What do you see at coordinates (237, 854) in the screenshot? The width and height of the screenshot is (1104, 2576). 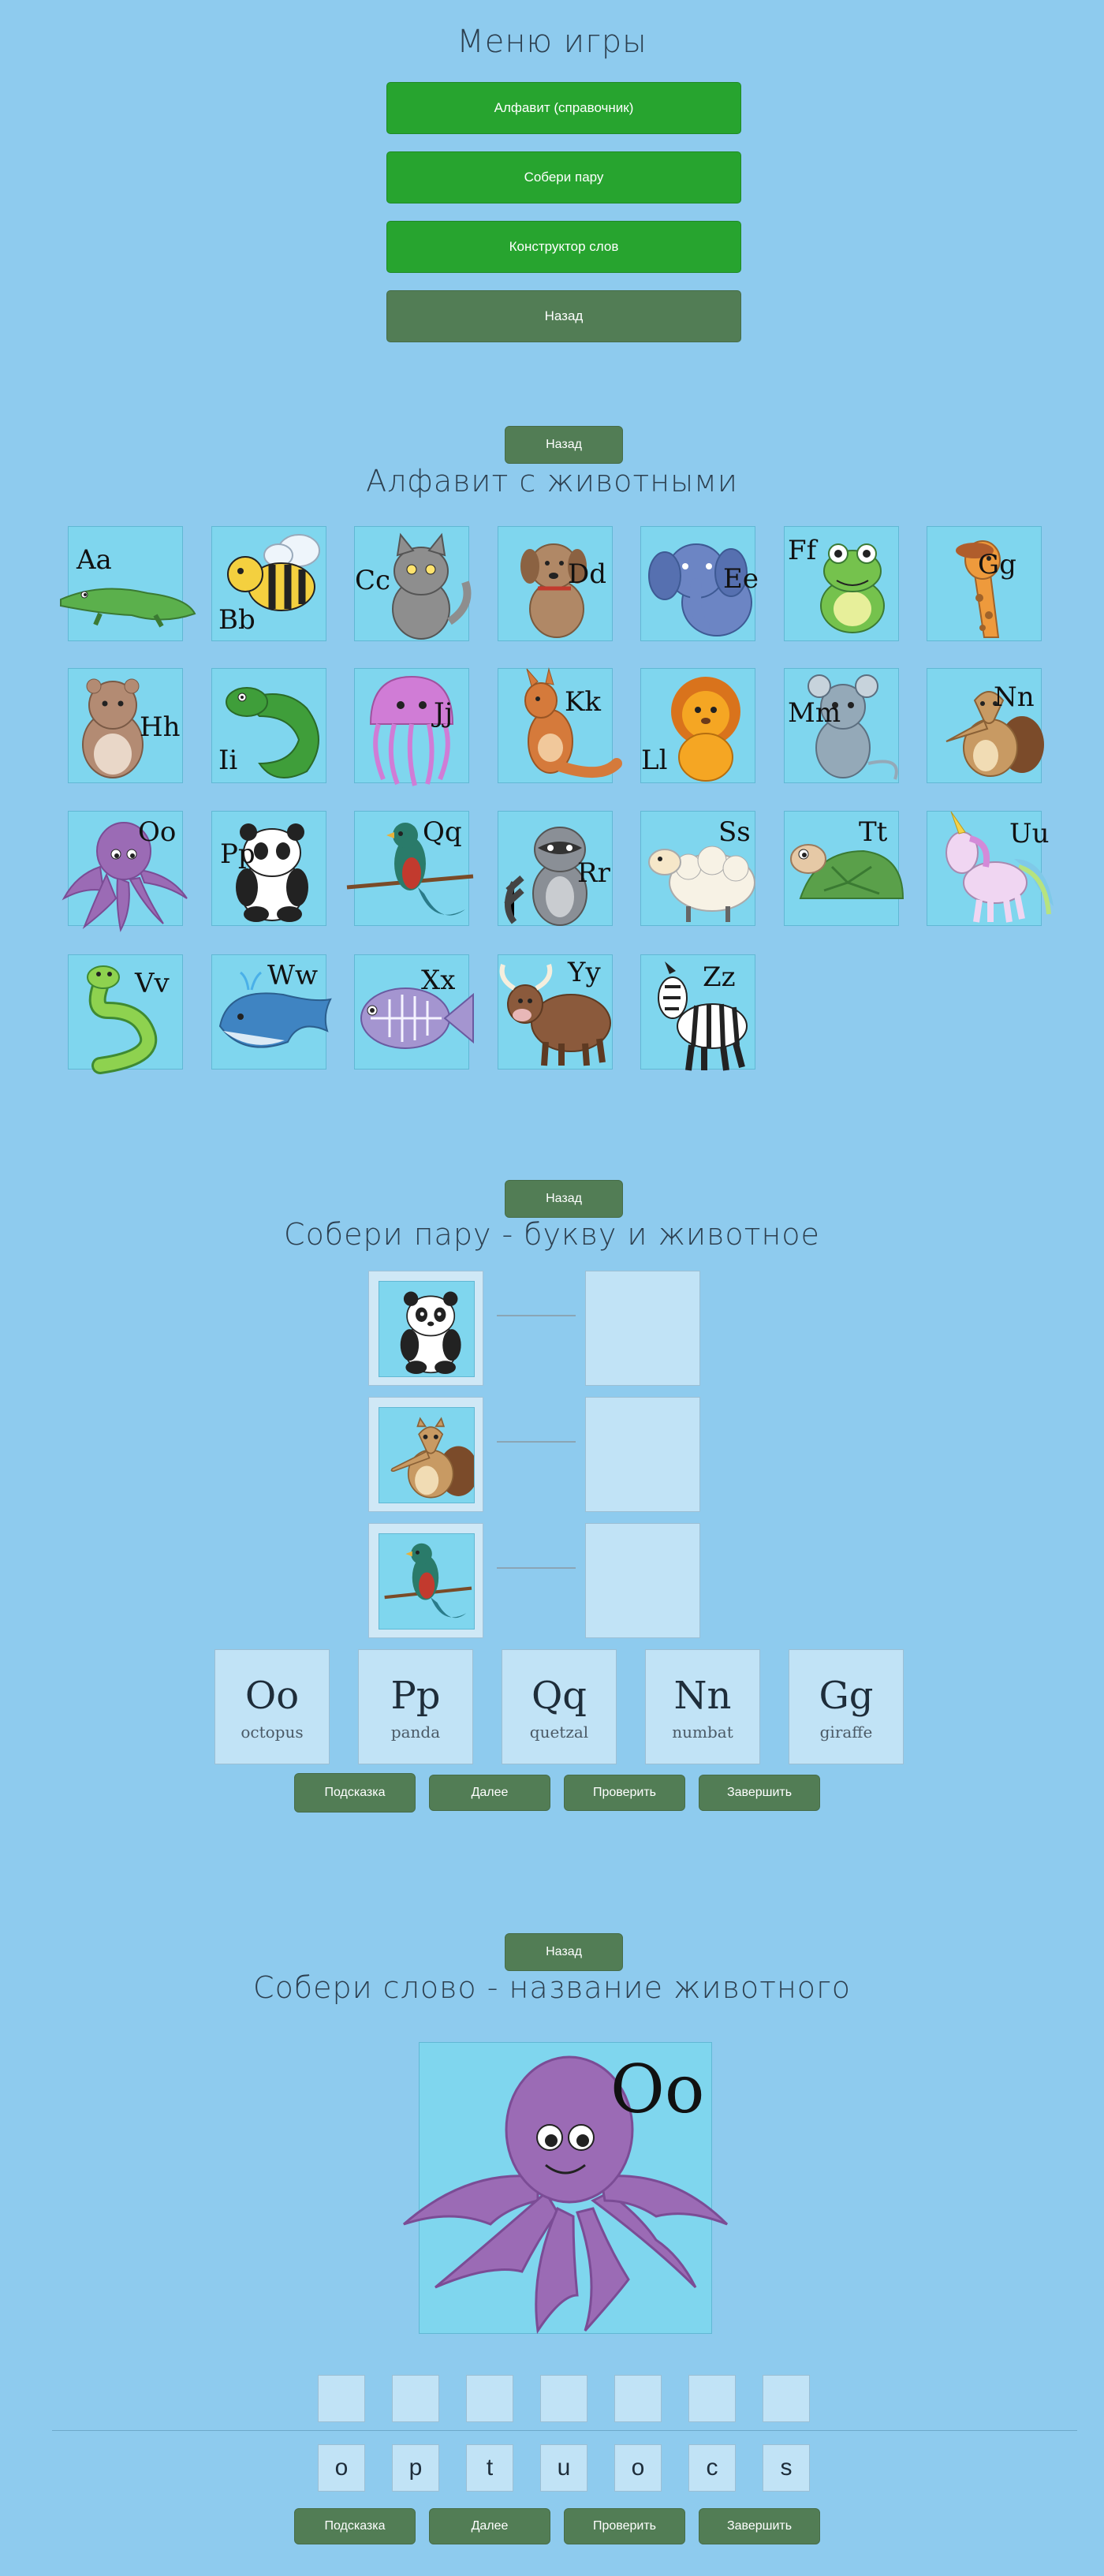 I see `tile-letters: Pp` at bounding box center [237, 854].